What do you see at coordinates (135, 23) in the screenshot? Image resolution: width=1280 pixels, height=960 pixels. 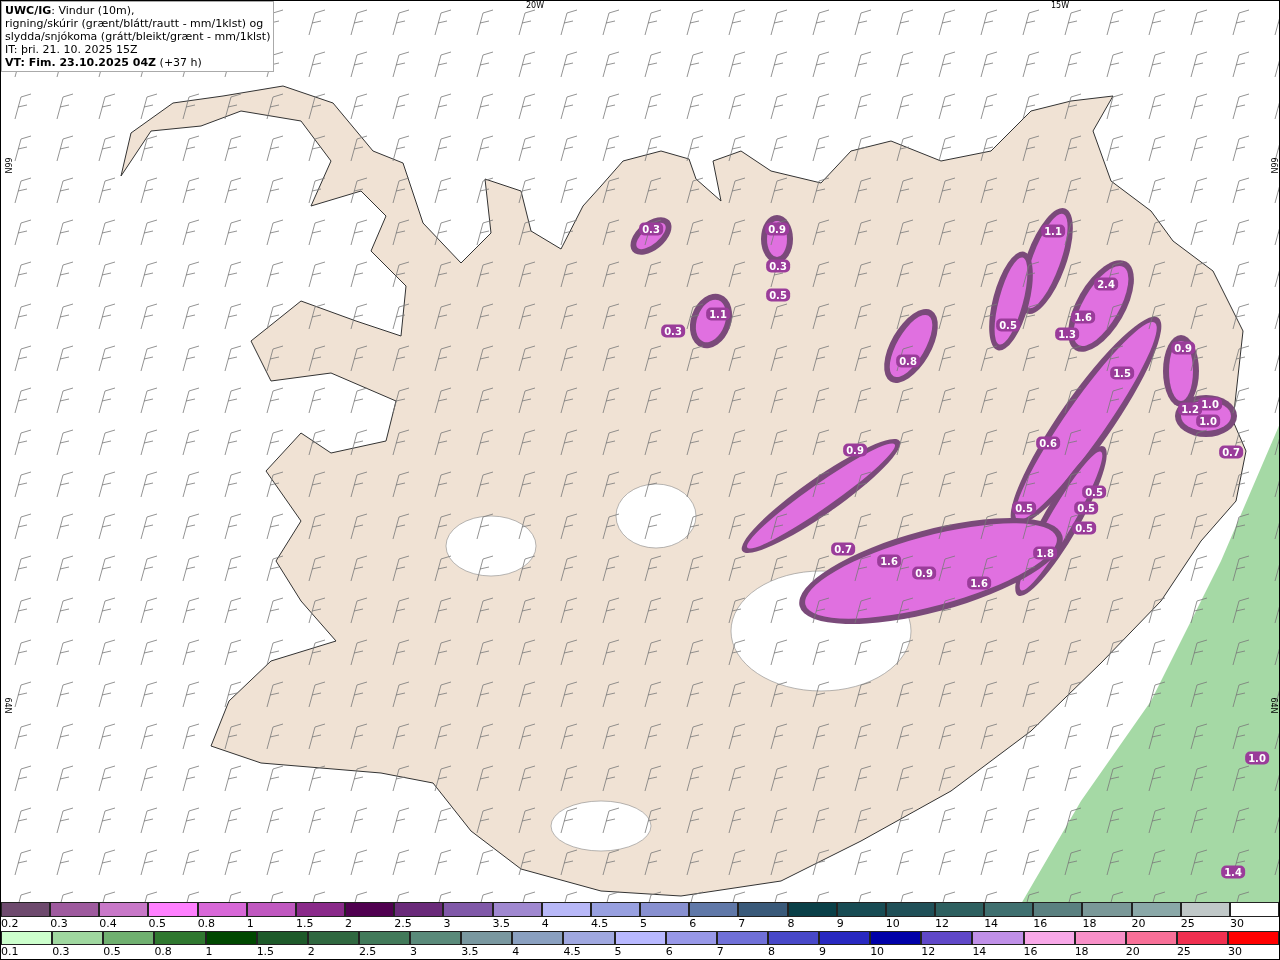 I see `legend-text: rigning/skúrir (grænt/blátt/rautt - mm/1klst) og` at bounding box center [135, 23].